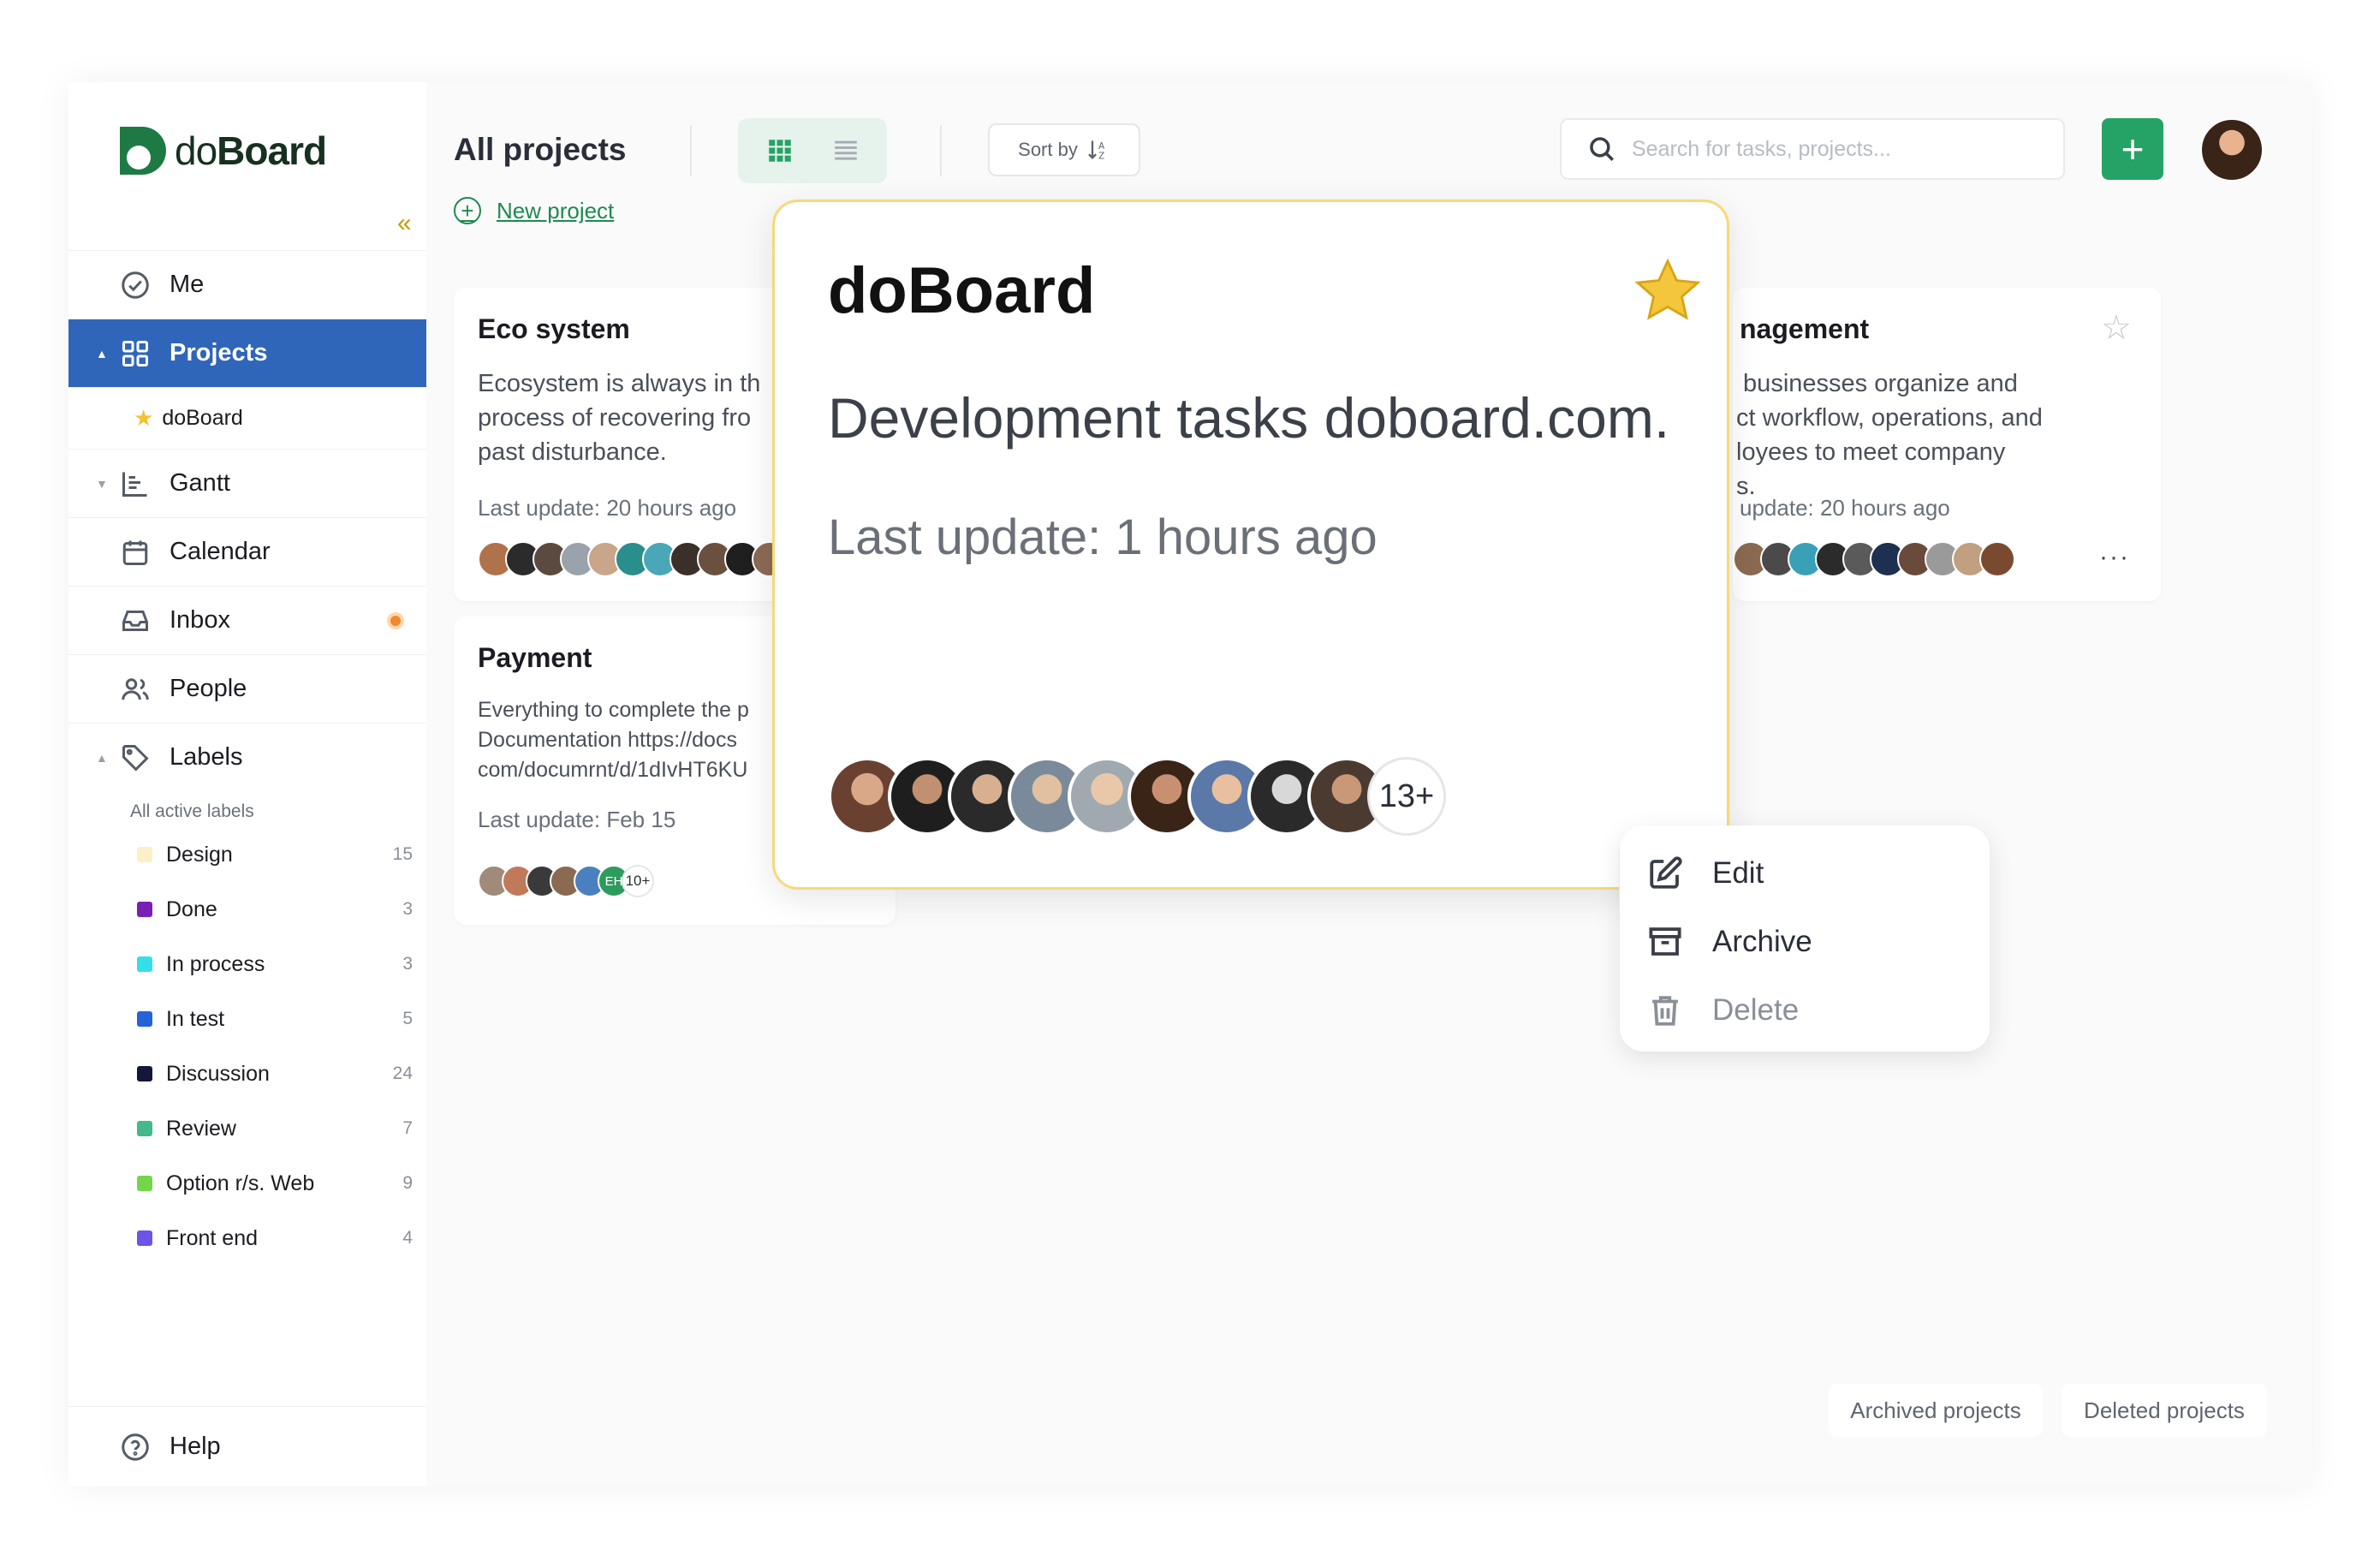 This screenshot has width=2380, height=1567. What do you see at coordinates (1762, 941) in the screenshot?
I see `menu-item-label: Archive` at bounding box center [1762, 941].